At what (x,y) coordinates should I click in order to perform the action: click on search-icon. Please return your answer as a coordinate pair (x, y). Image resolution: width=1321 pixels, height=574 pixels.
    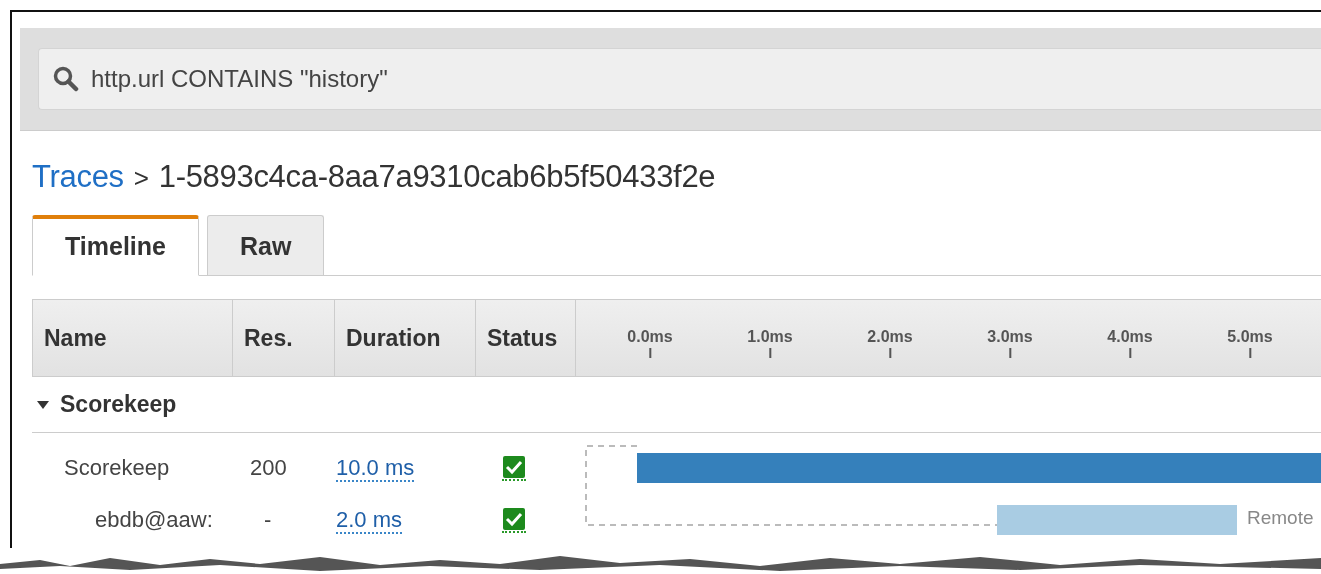
    Looking at the image, I should click on (66, 79).